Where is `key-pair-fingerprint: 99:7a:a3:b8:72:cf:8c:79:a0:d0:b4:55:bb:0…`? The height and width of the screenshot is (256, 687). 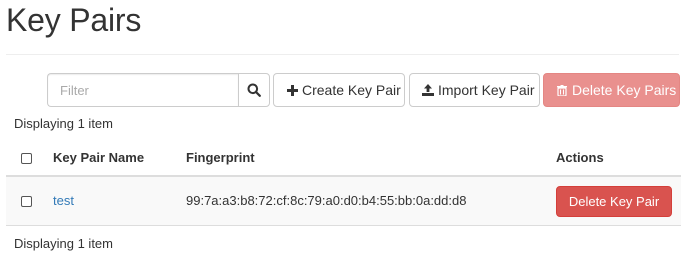 key-pair-fingerprint: 99:7a:a3:b8:72:cf:8c:79:a0:d0:b4:55:bb:0… is located at coordinates (326, 200).